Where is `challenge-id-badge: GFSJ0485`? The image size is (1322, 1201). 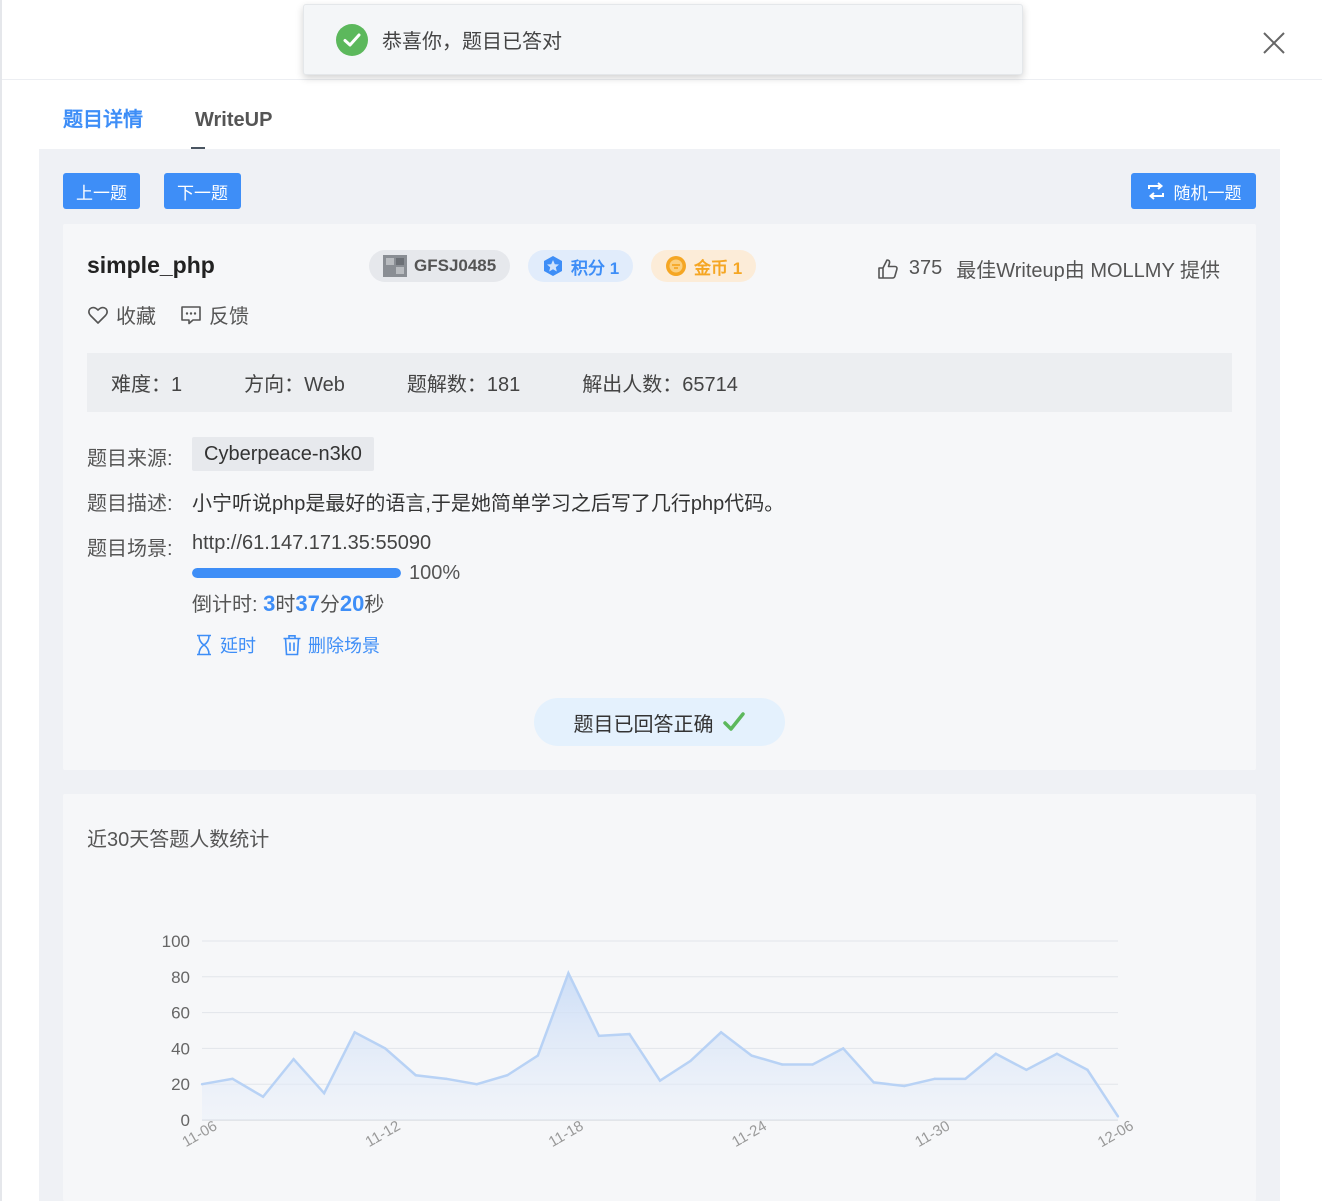
challenge-id-badge: GFSJ0485 is located at coordinates (440, 266).